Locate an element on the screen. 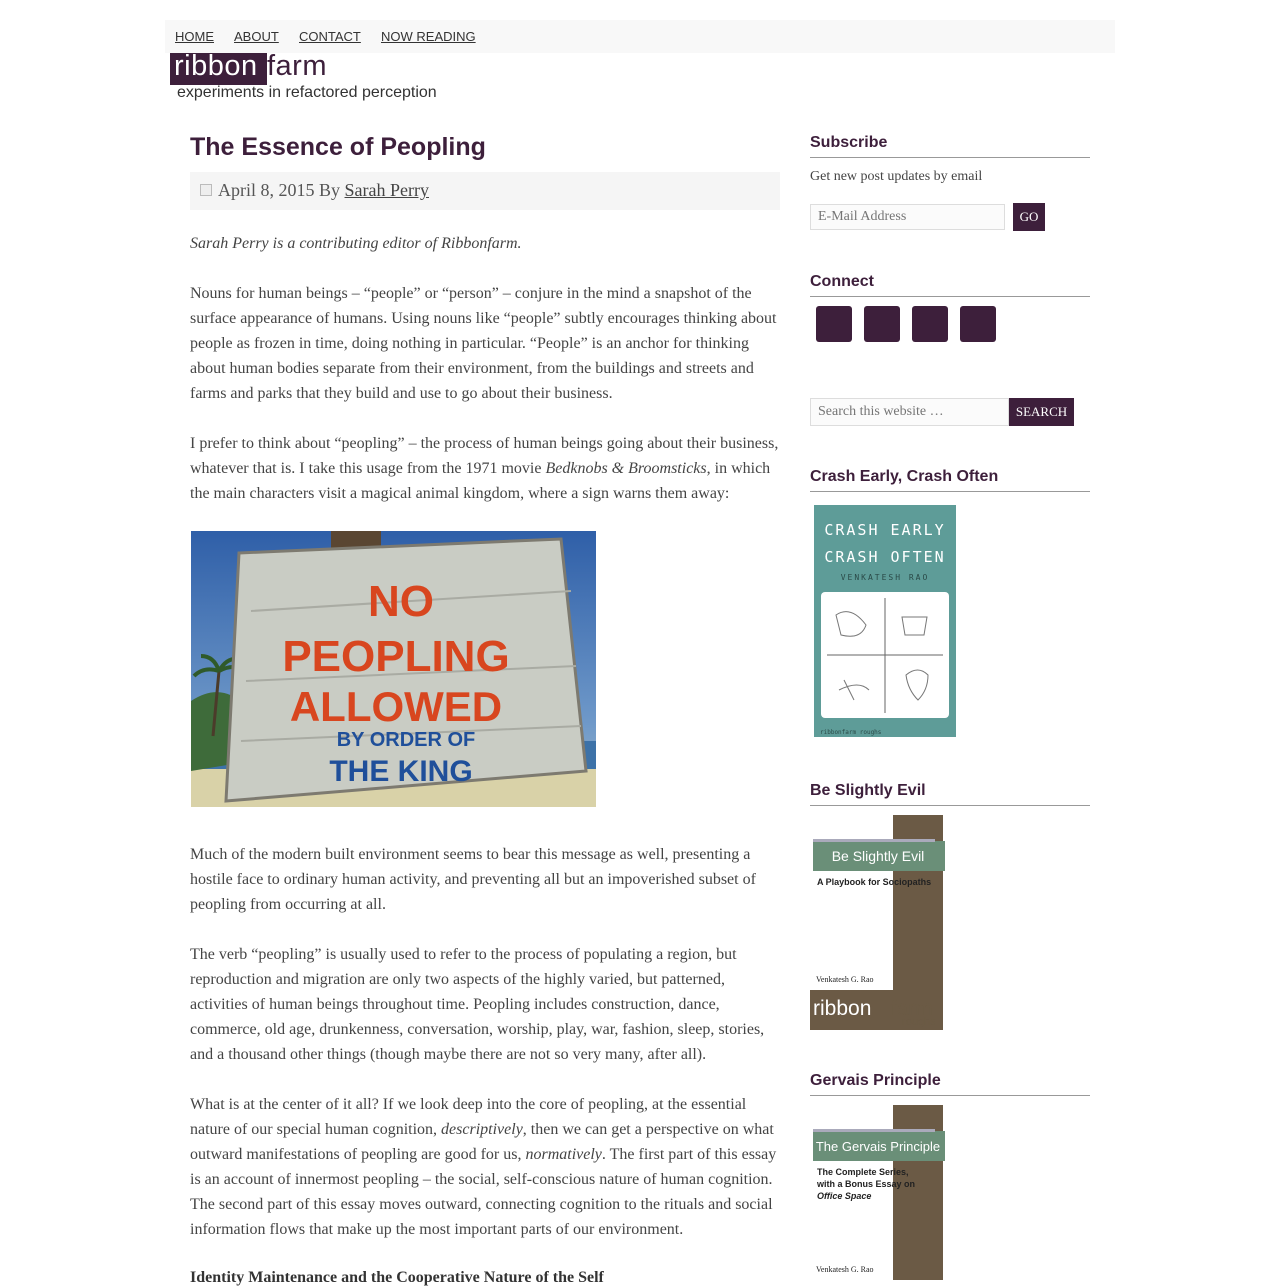  book3-cover-title: The Gervais Principle is located at coordinates (878, 1146).